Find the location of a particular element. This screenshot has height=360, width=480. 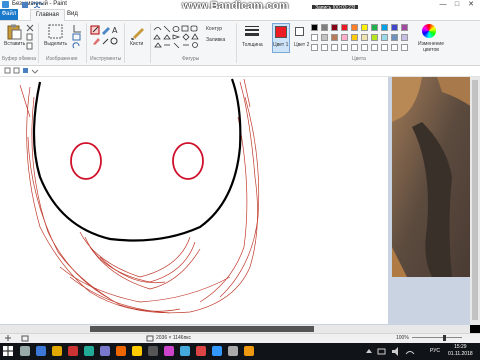

clock-time: 15:29 is located at coordinates (460, 347).